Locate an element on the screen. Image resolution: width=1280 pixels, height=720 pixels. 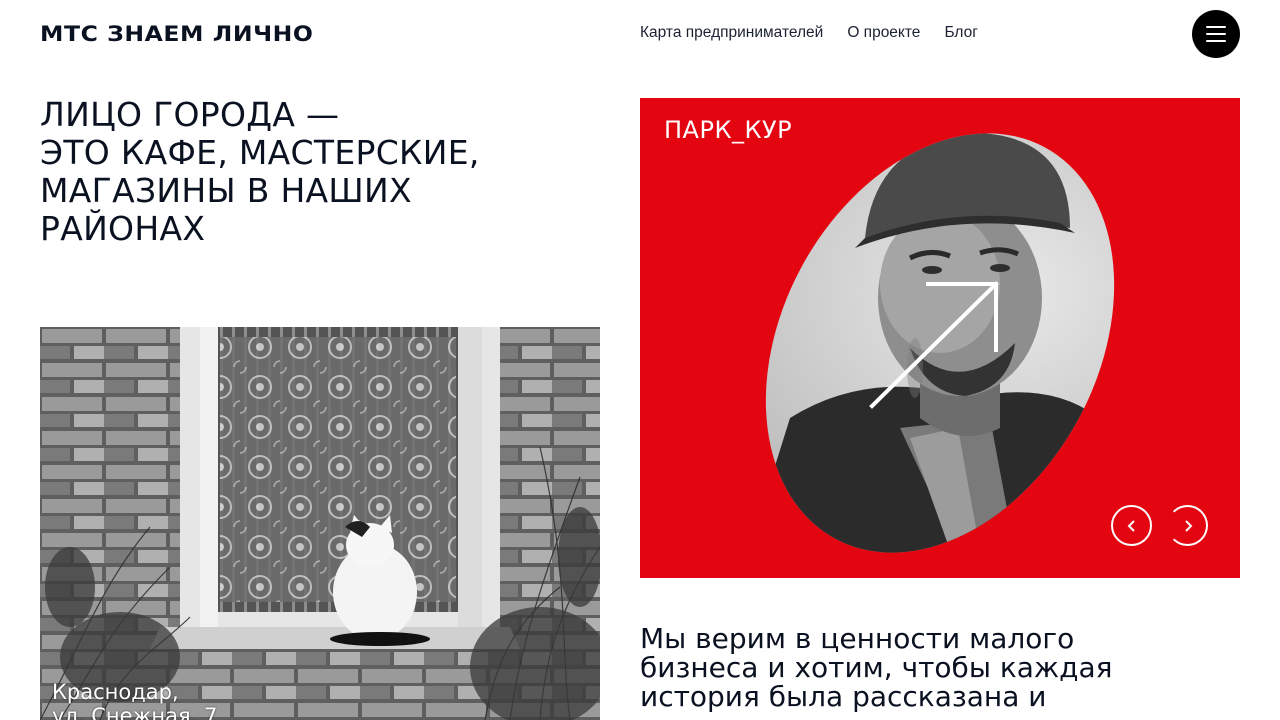
headline-line: МАГАЗИНЫ В НАШИХ is located at coordinates (226, 190).